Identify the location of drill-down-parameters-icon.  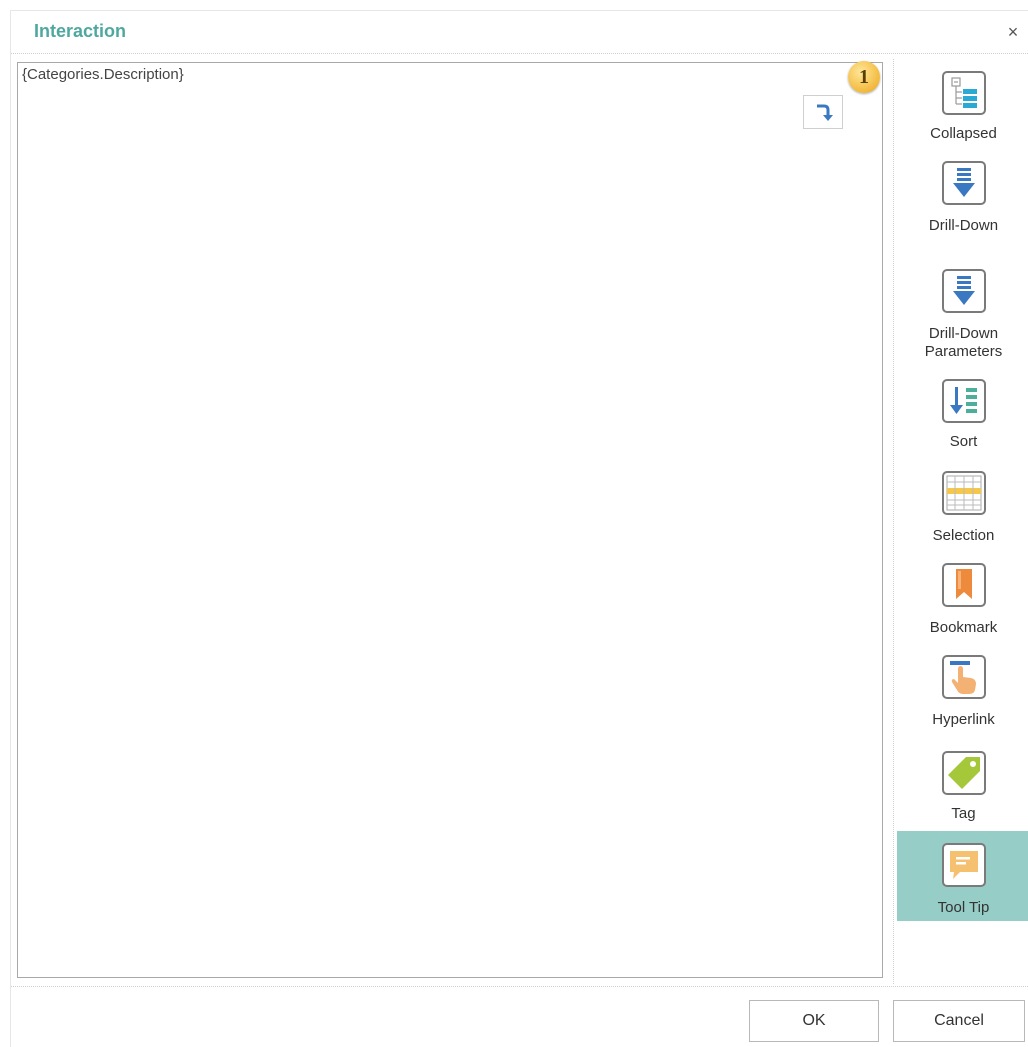
(964, 291).